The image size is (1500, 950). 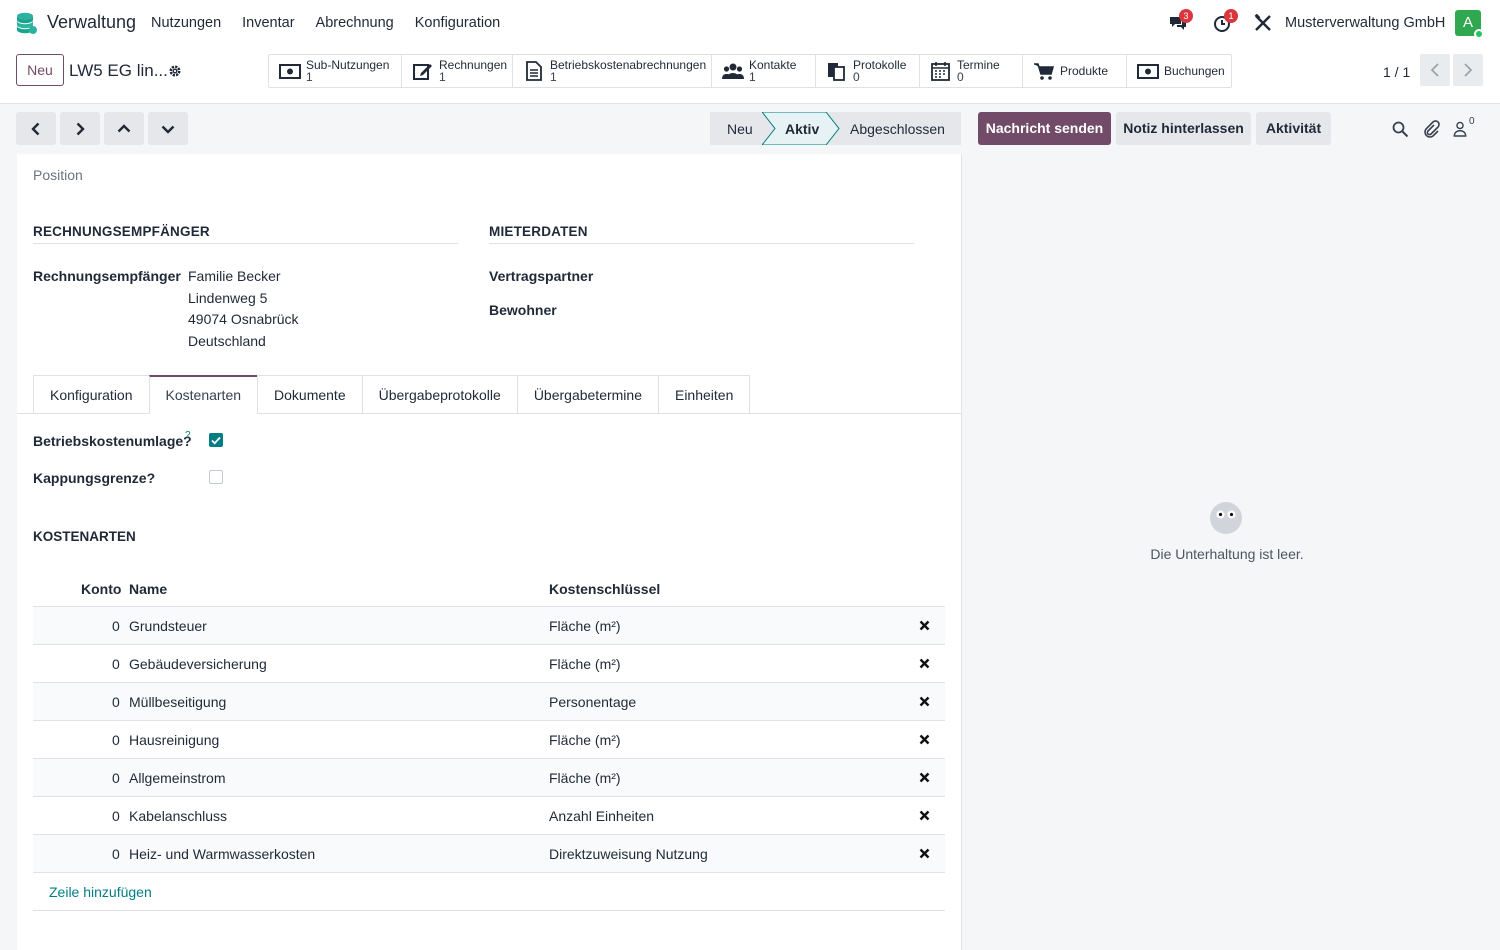 I want to click on chevron-left-icon, so click(x=1434, y=70).